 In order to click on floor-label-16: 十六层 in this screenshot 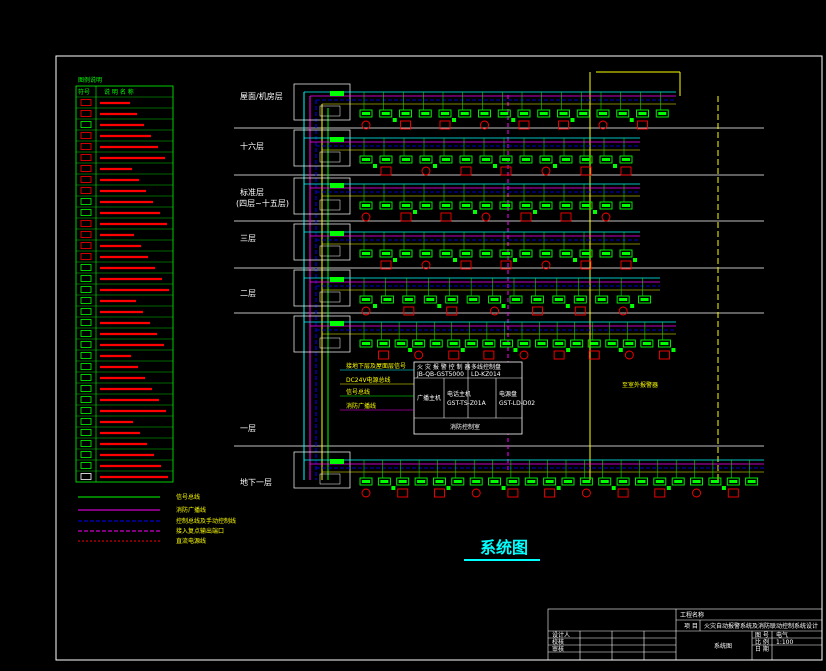, I will do `click(252, 146)`.